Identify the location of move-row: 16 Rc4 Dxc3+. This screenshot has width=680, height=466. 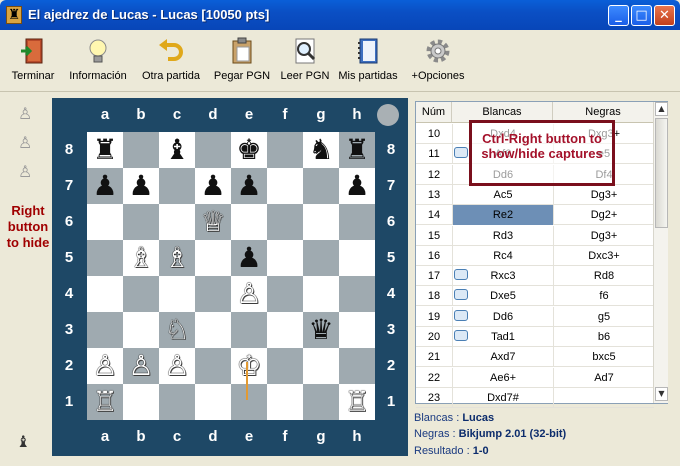
(535, 255).